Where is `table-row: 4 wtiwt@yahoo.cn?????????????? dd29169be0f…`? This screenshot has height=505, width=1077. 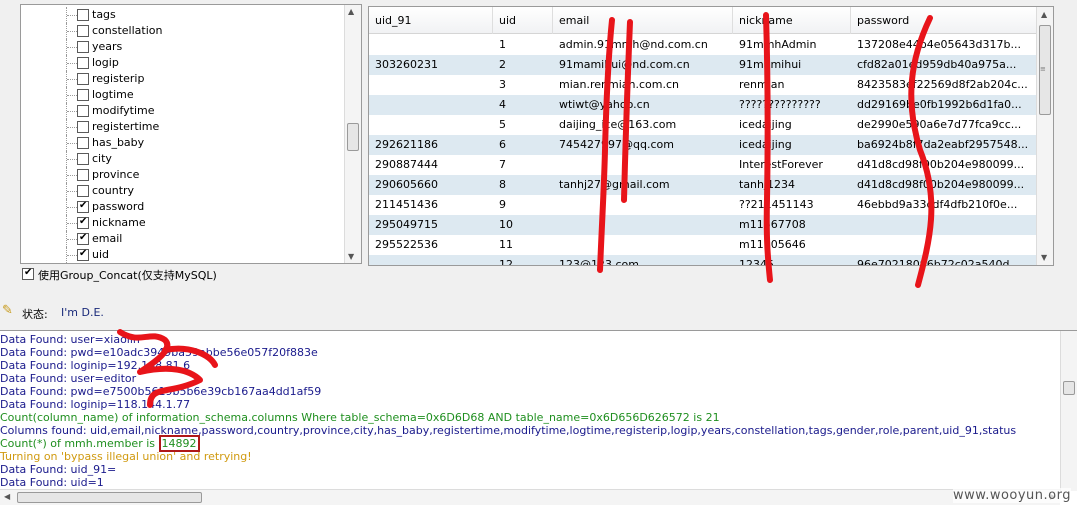
table-row: 4 wtiwt@yahoo.cn?????????????? dd29169be0f… is located at coordinates (703, 105).